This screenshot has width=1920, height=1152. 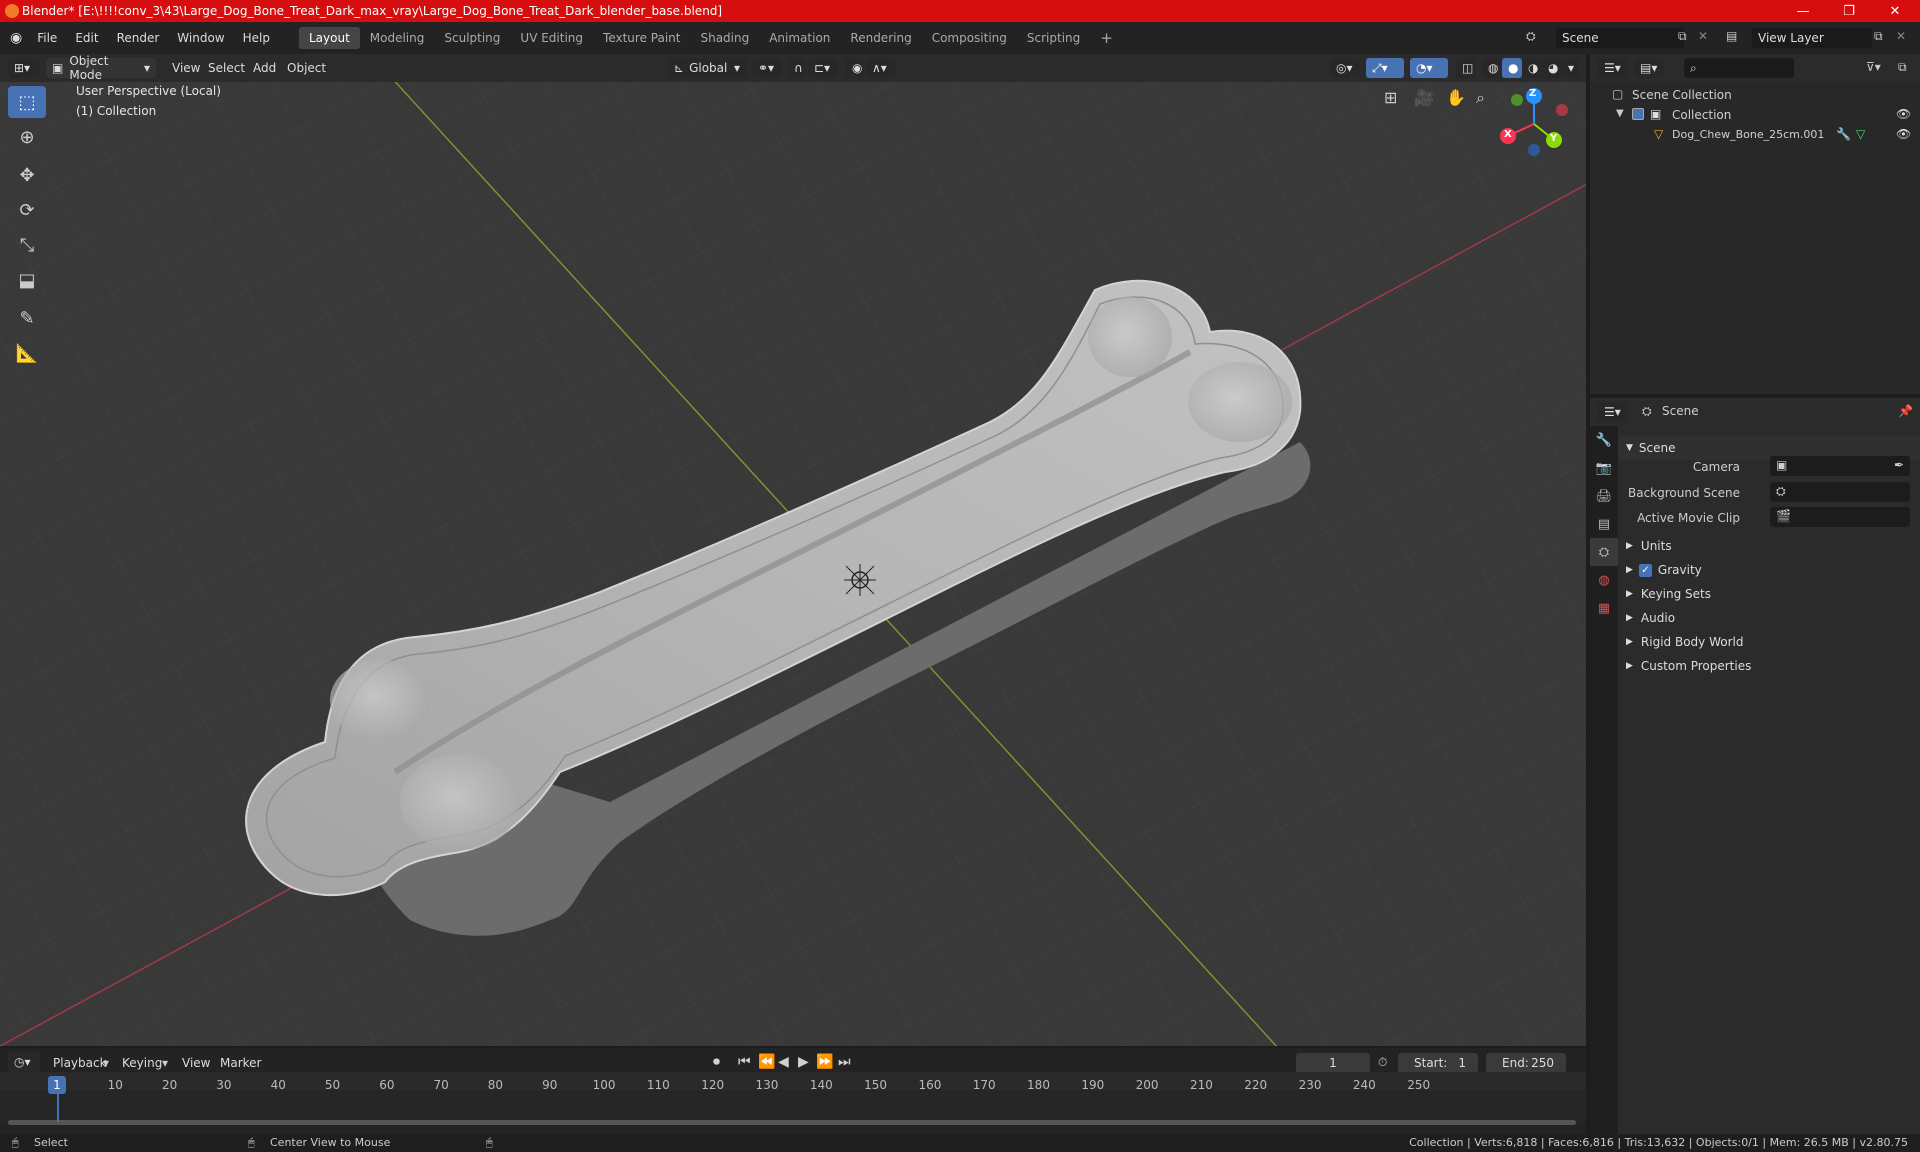 I want to click on blender-menu-icon: ◉, so click(x=16, y=38).